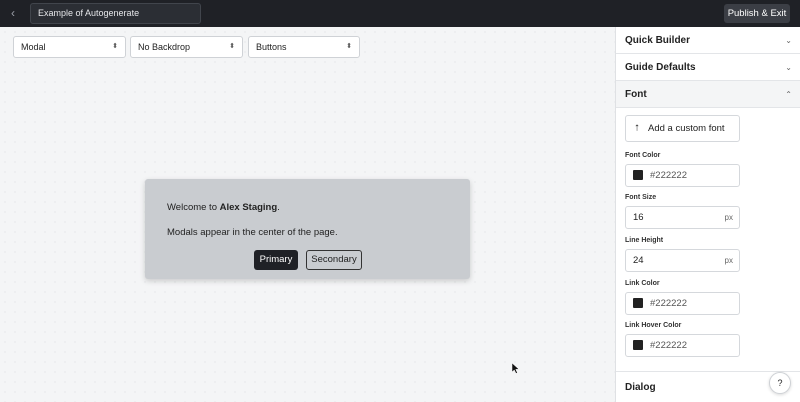 The width and height of the screenshot is (800, 402). What do you see at coordinates (400, 13) in the screenshot?
I see `top-bar: ‹ Example of Autogenerate Publish & Exit` at bounding box center [400, 13].